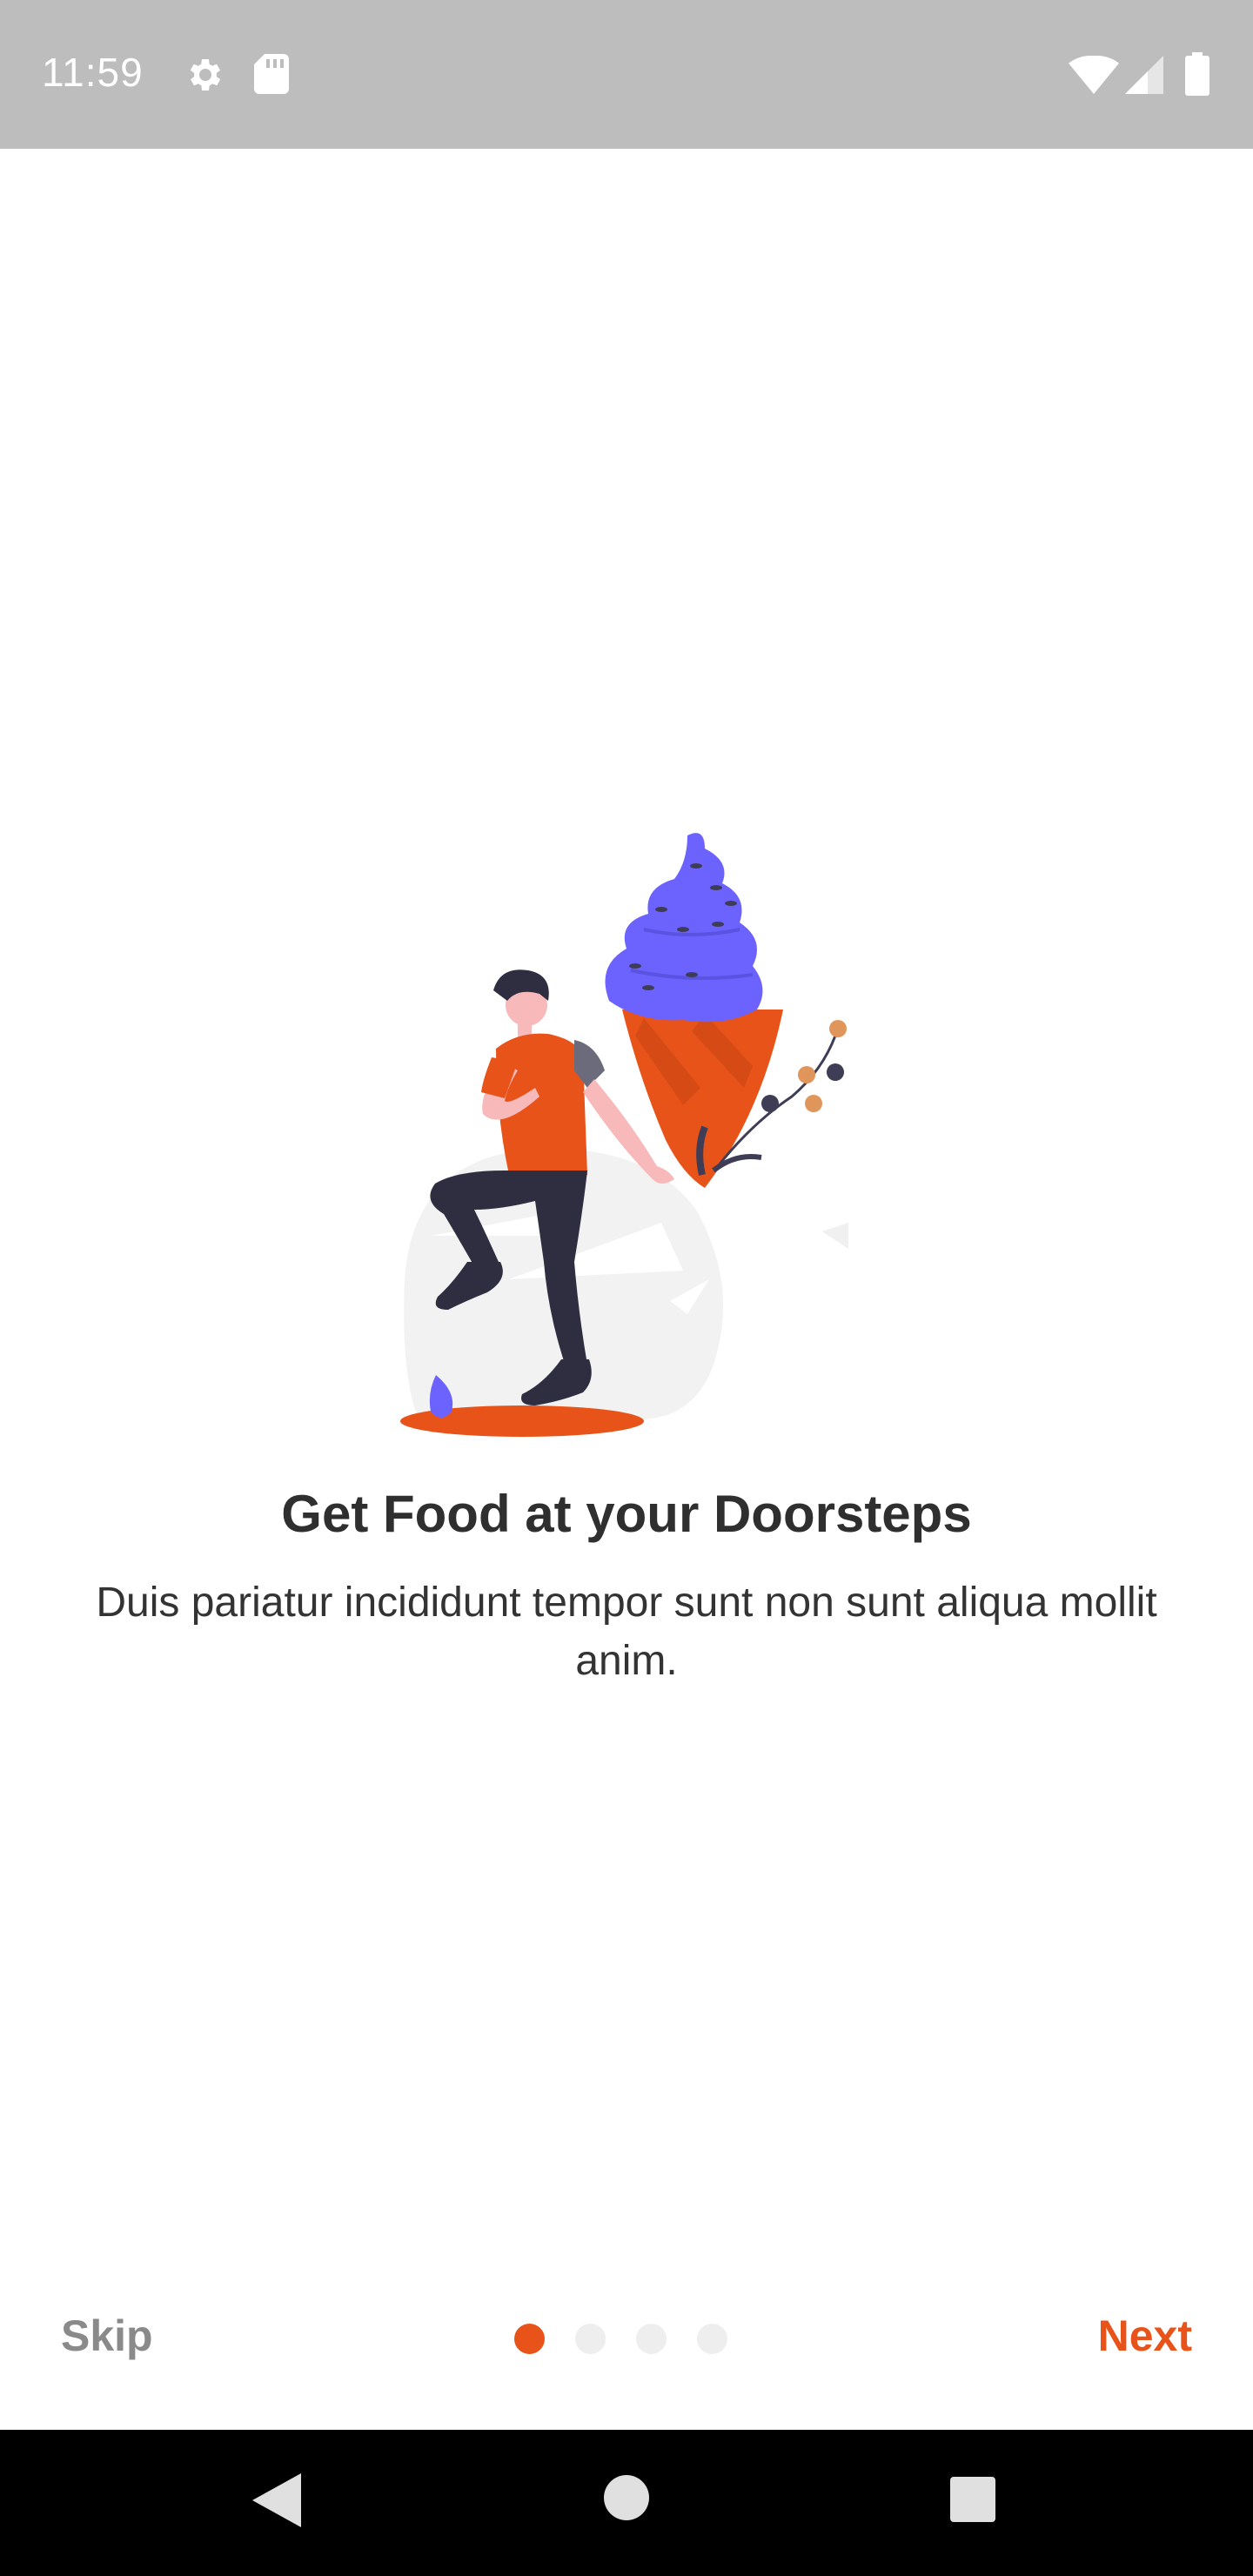 The image size is (1253, 2576). What do you see at coordinates (1197, 76) in the screenshot?
I see `battery-icon` at bounding box center [1197, 76].